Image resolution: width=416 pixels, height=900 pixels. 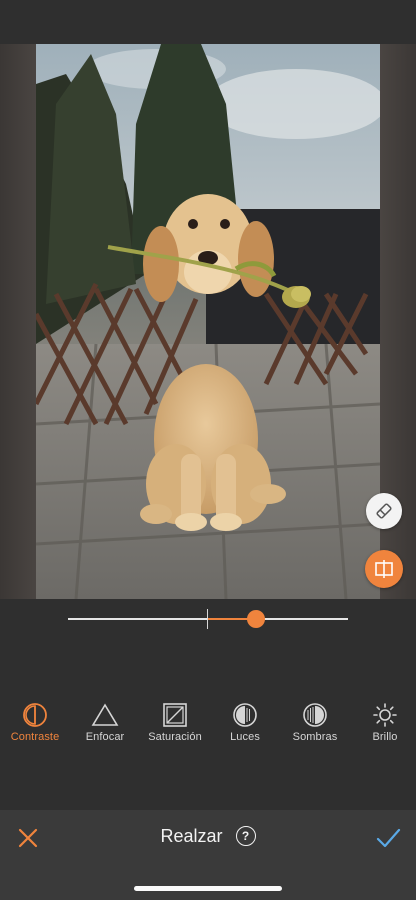 I want to click on tool-label: Sombras, so click(x=315, y=737).